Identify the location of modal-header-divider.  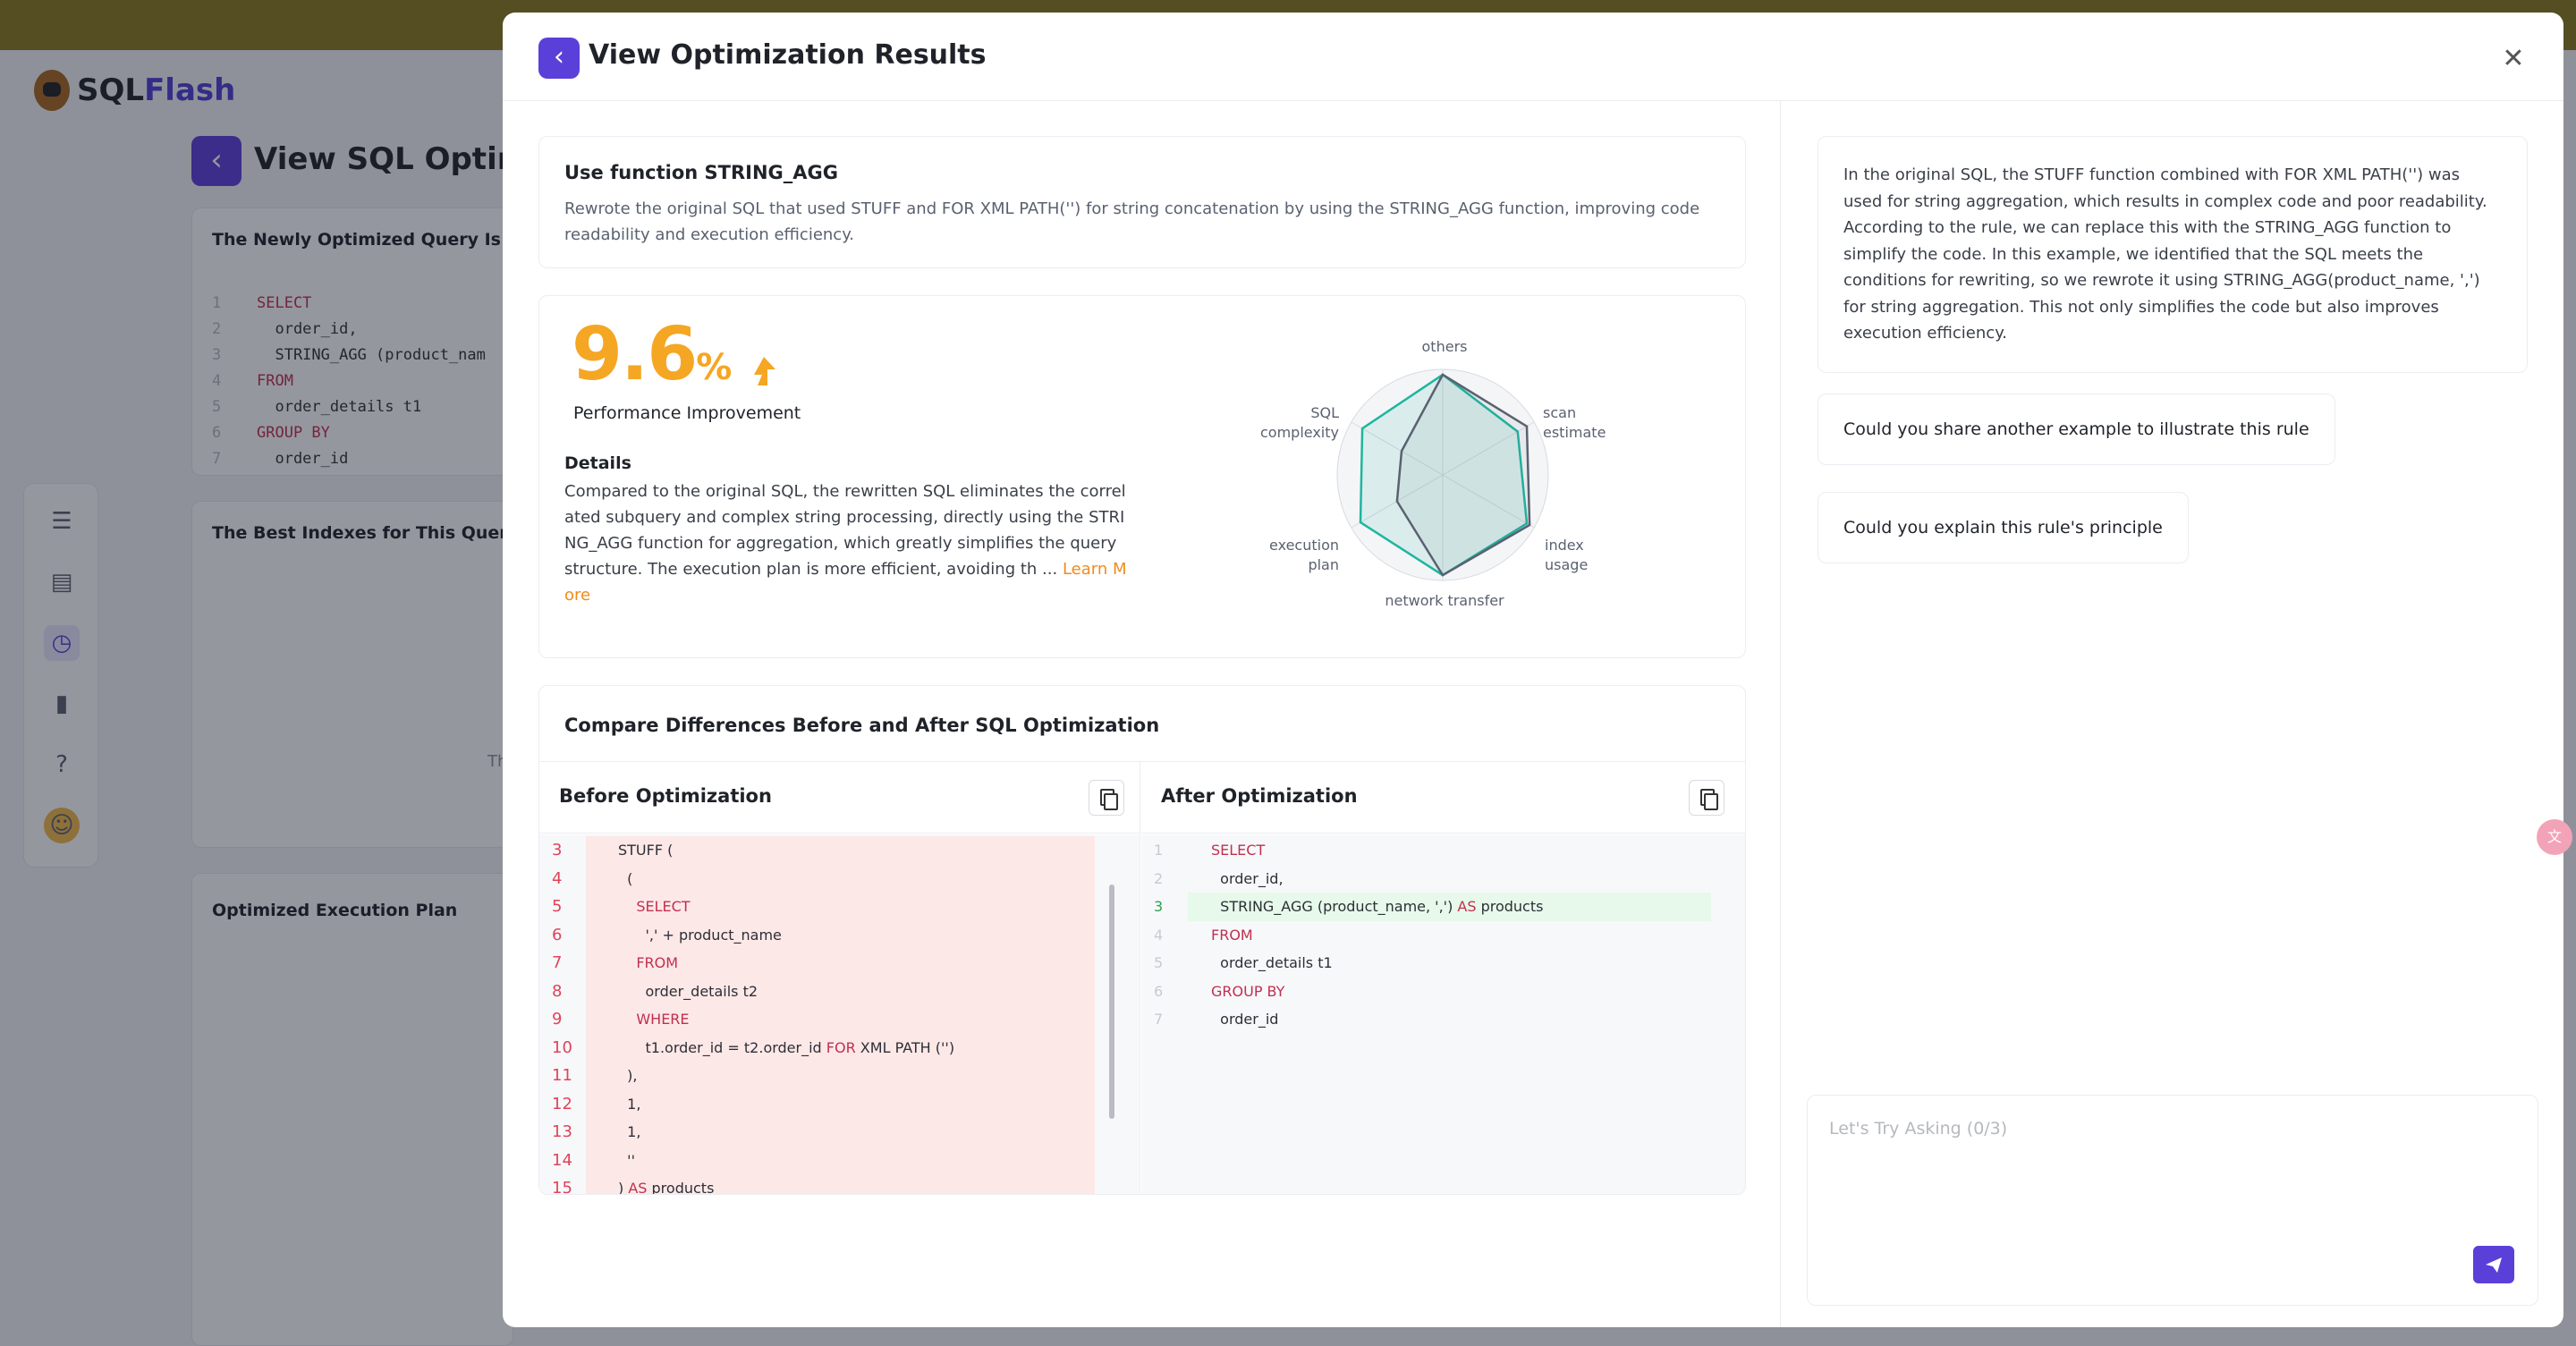
(1533, 100).